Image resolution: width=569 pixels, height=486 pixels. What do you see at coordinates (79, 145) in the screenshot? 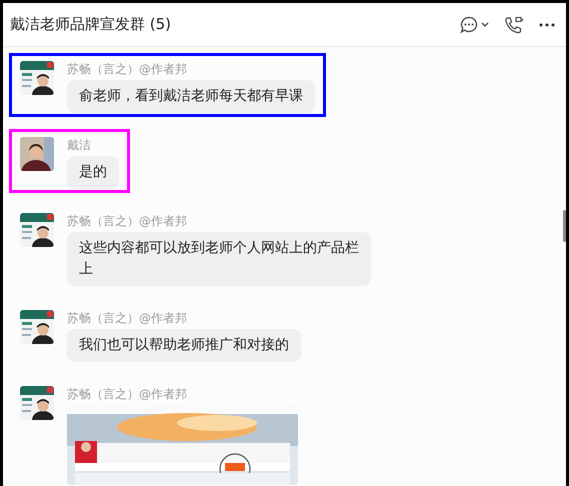
I see `sender-name: 戴洁` at bounding box center [79, 145].